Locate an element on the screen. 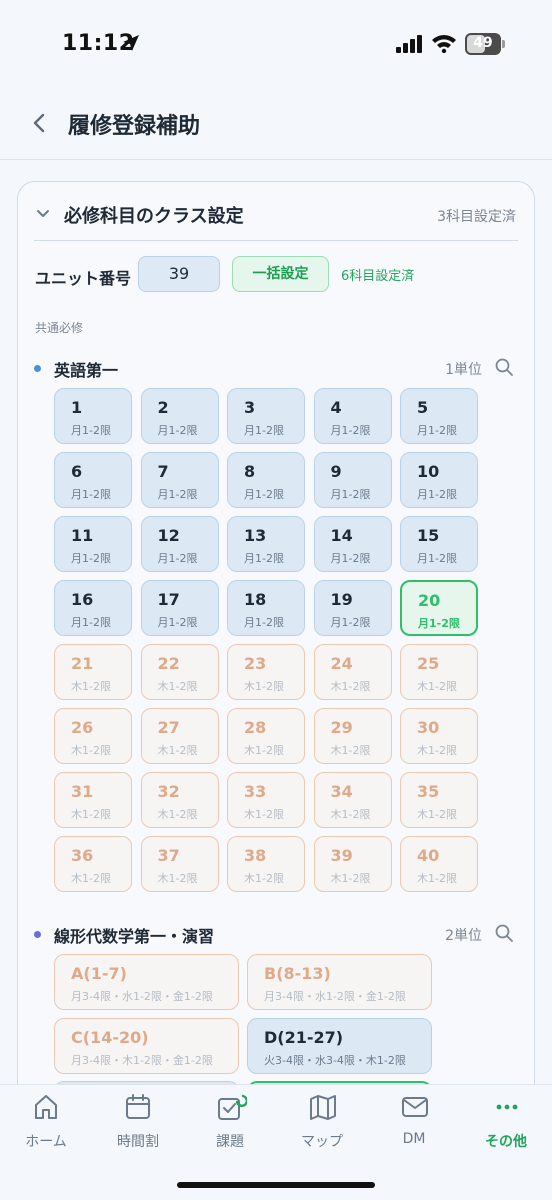 The image size is (552, 1200). class-option: 19 月1-2限 is located at coordinates (352, 608).